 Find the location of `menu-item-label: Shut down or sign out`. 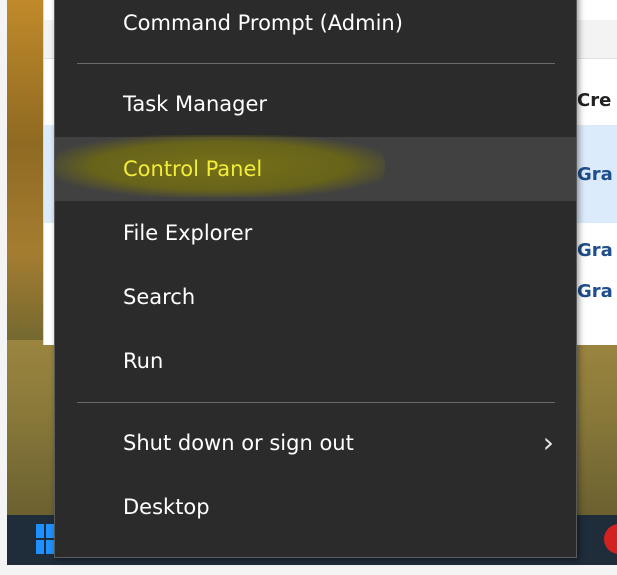

menu-item-label: Shut down or sign out is located at coordinates (238, 443).